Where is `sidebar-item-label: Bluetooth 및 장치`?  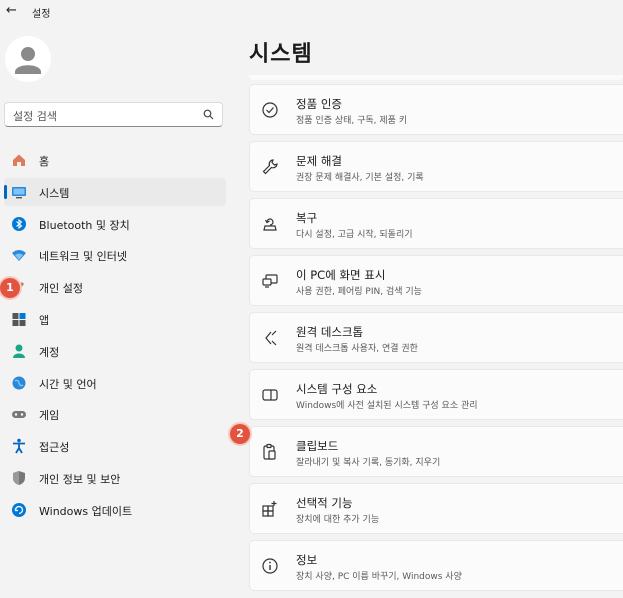 sidebar-item-label: Bluetooth 및 장치 is located at coordinates (84, 225).